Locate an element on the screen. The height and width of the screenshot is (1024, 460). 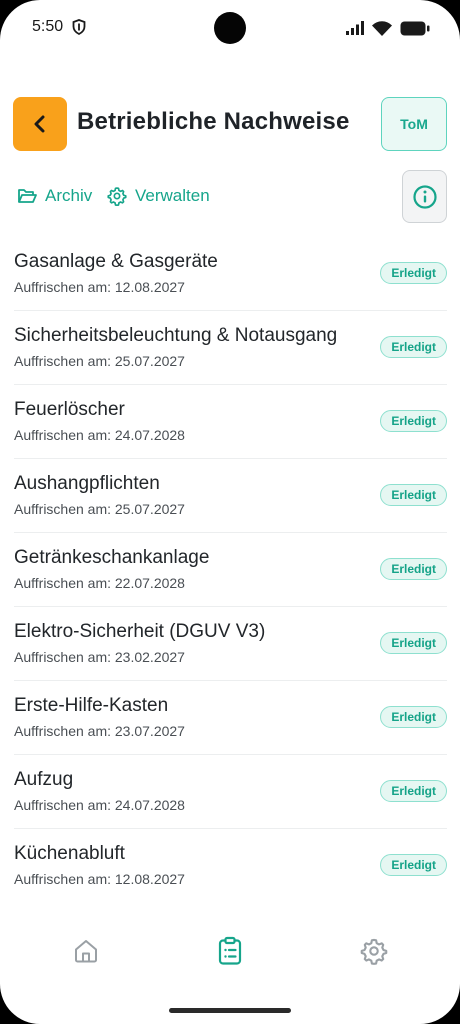
item-title: Aushangpflichten is located at coordinates (87, 483).